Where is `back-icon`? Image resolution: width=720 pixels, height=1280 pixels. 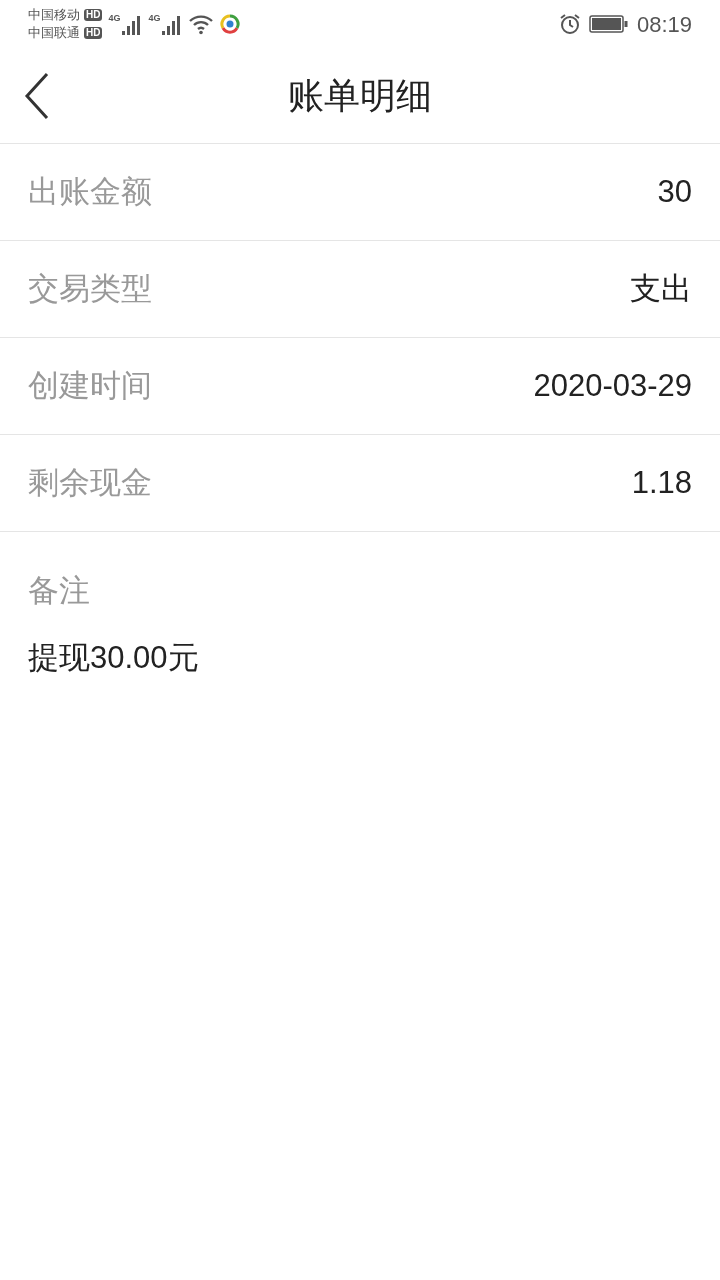 back-icon is located at coordinates (36, 96).